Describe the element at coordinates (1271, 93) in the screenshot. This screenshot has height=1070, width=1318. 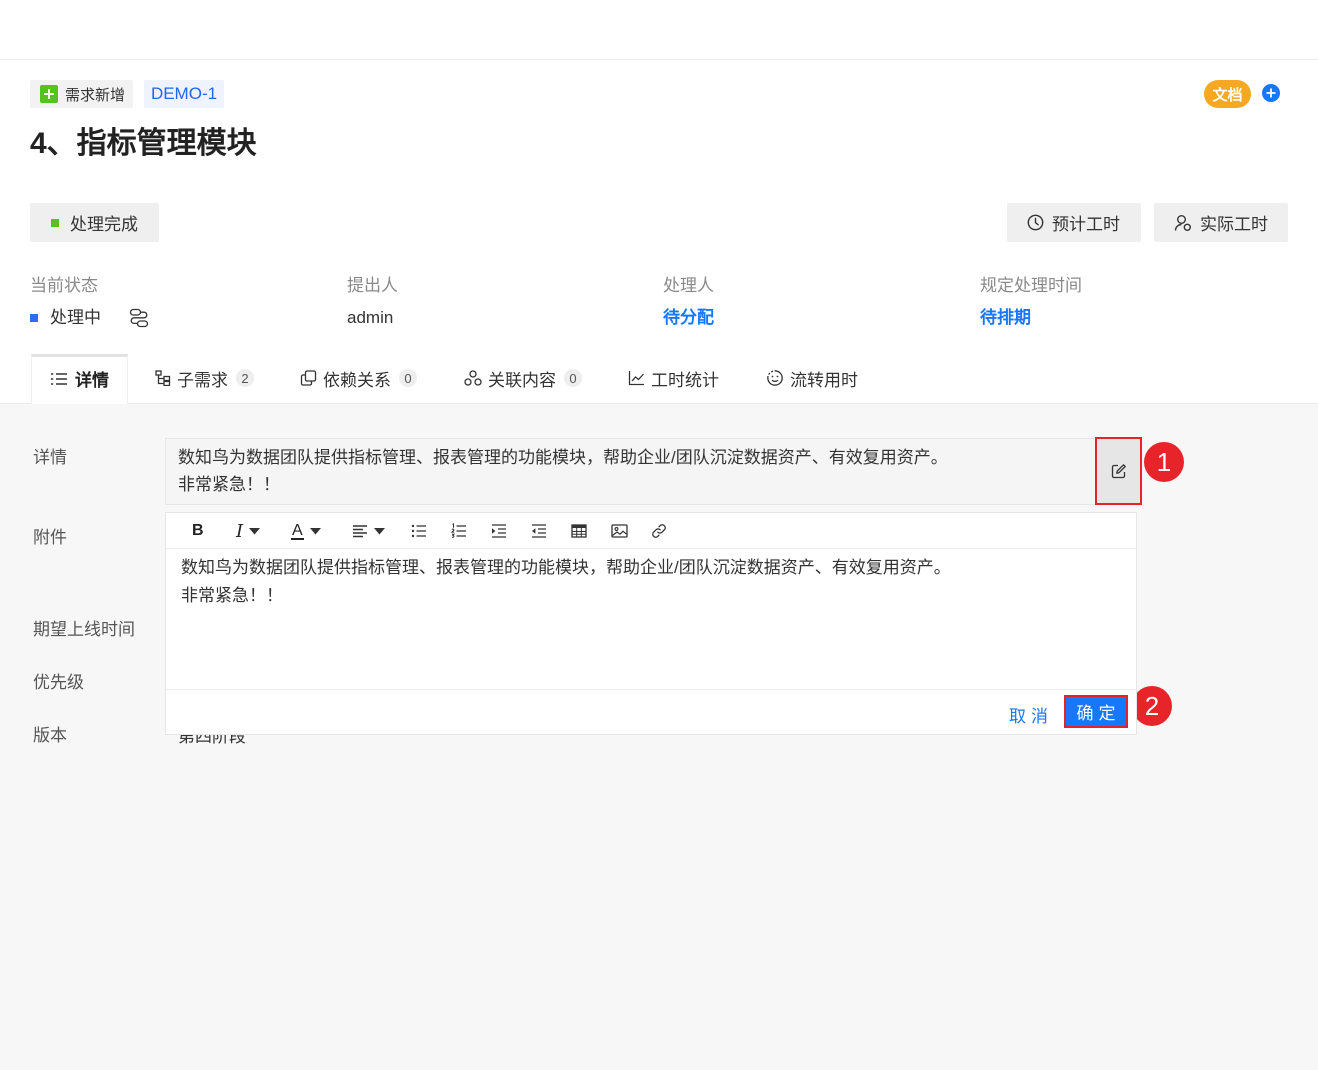
I see `plus-circle-icon` at that location.